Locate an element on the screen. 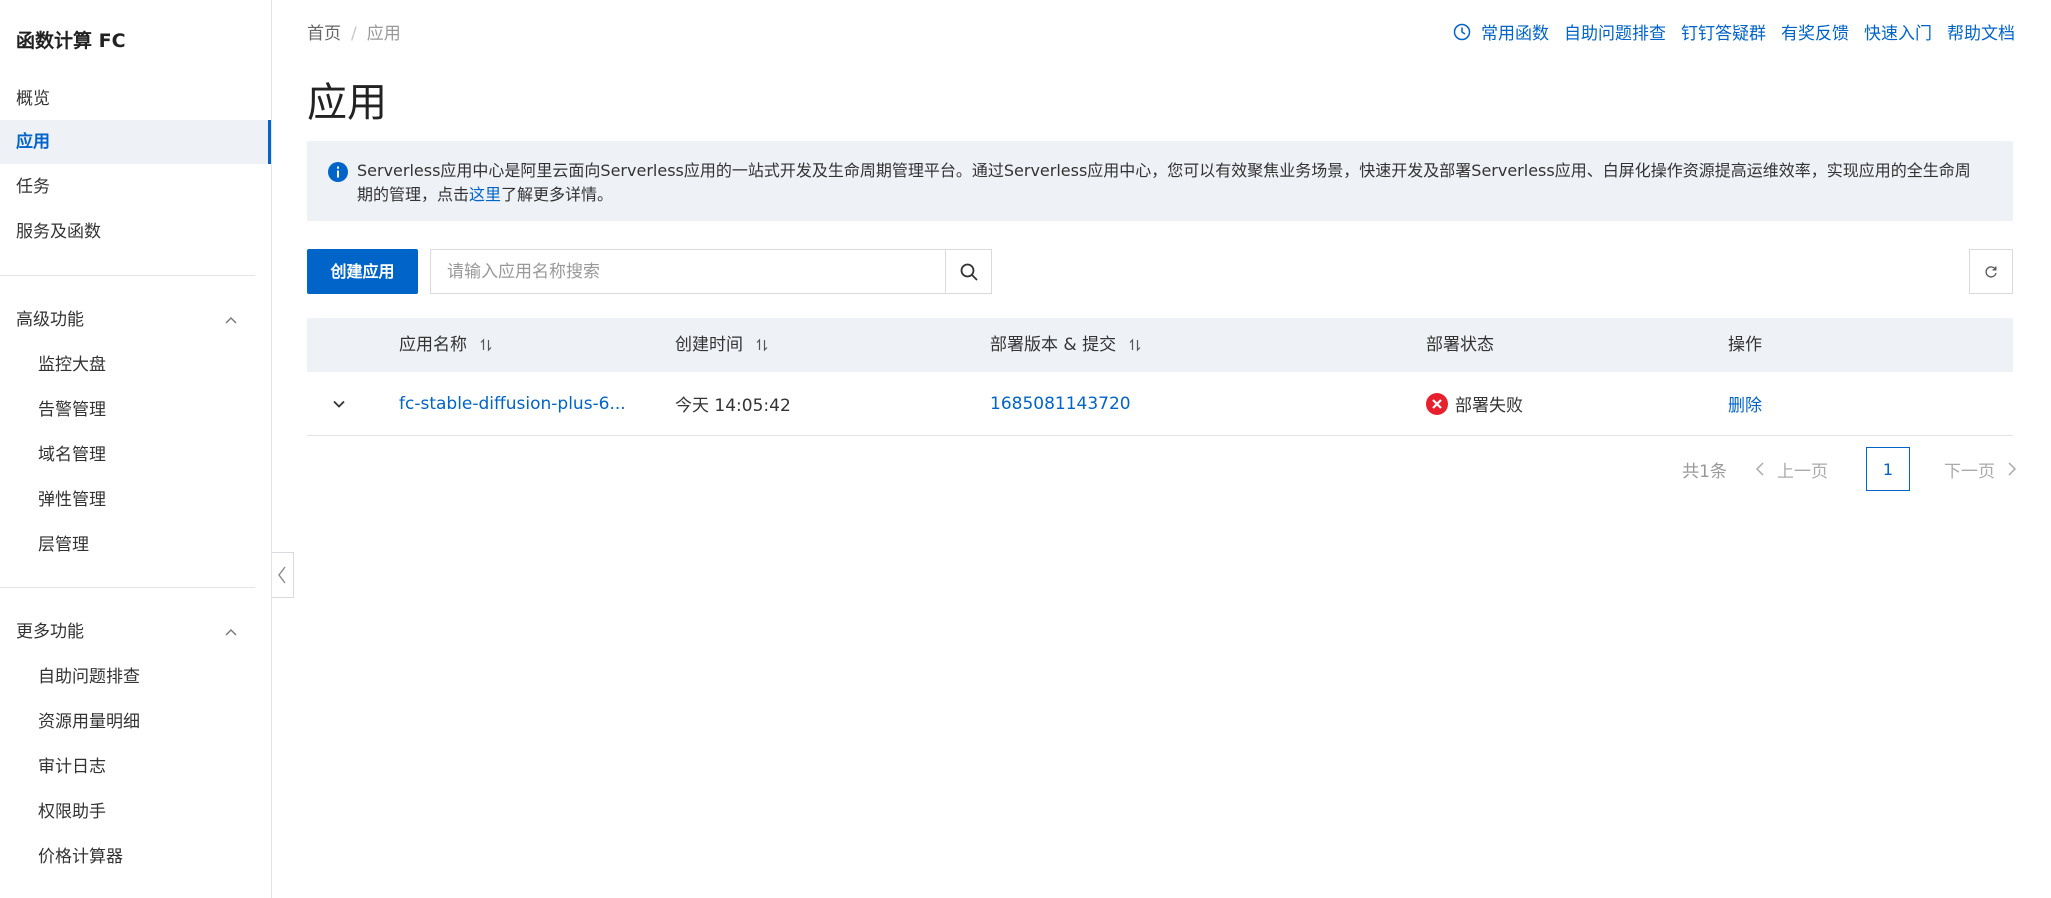 The height and width of the screenshot is (898, 2051). prev-page-button: 上一页 is located at coordinates (1791, 469).